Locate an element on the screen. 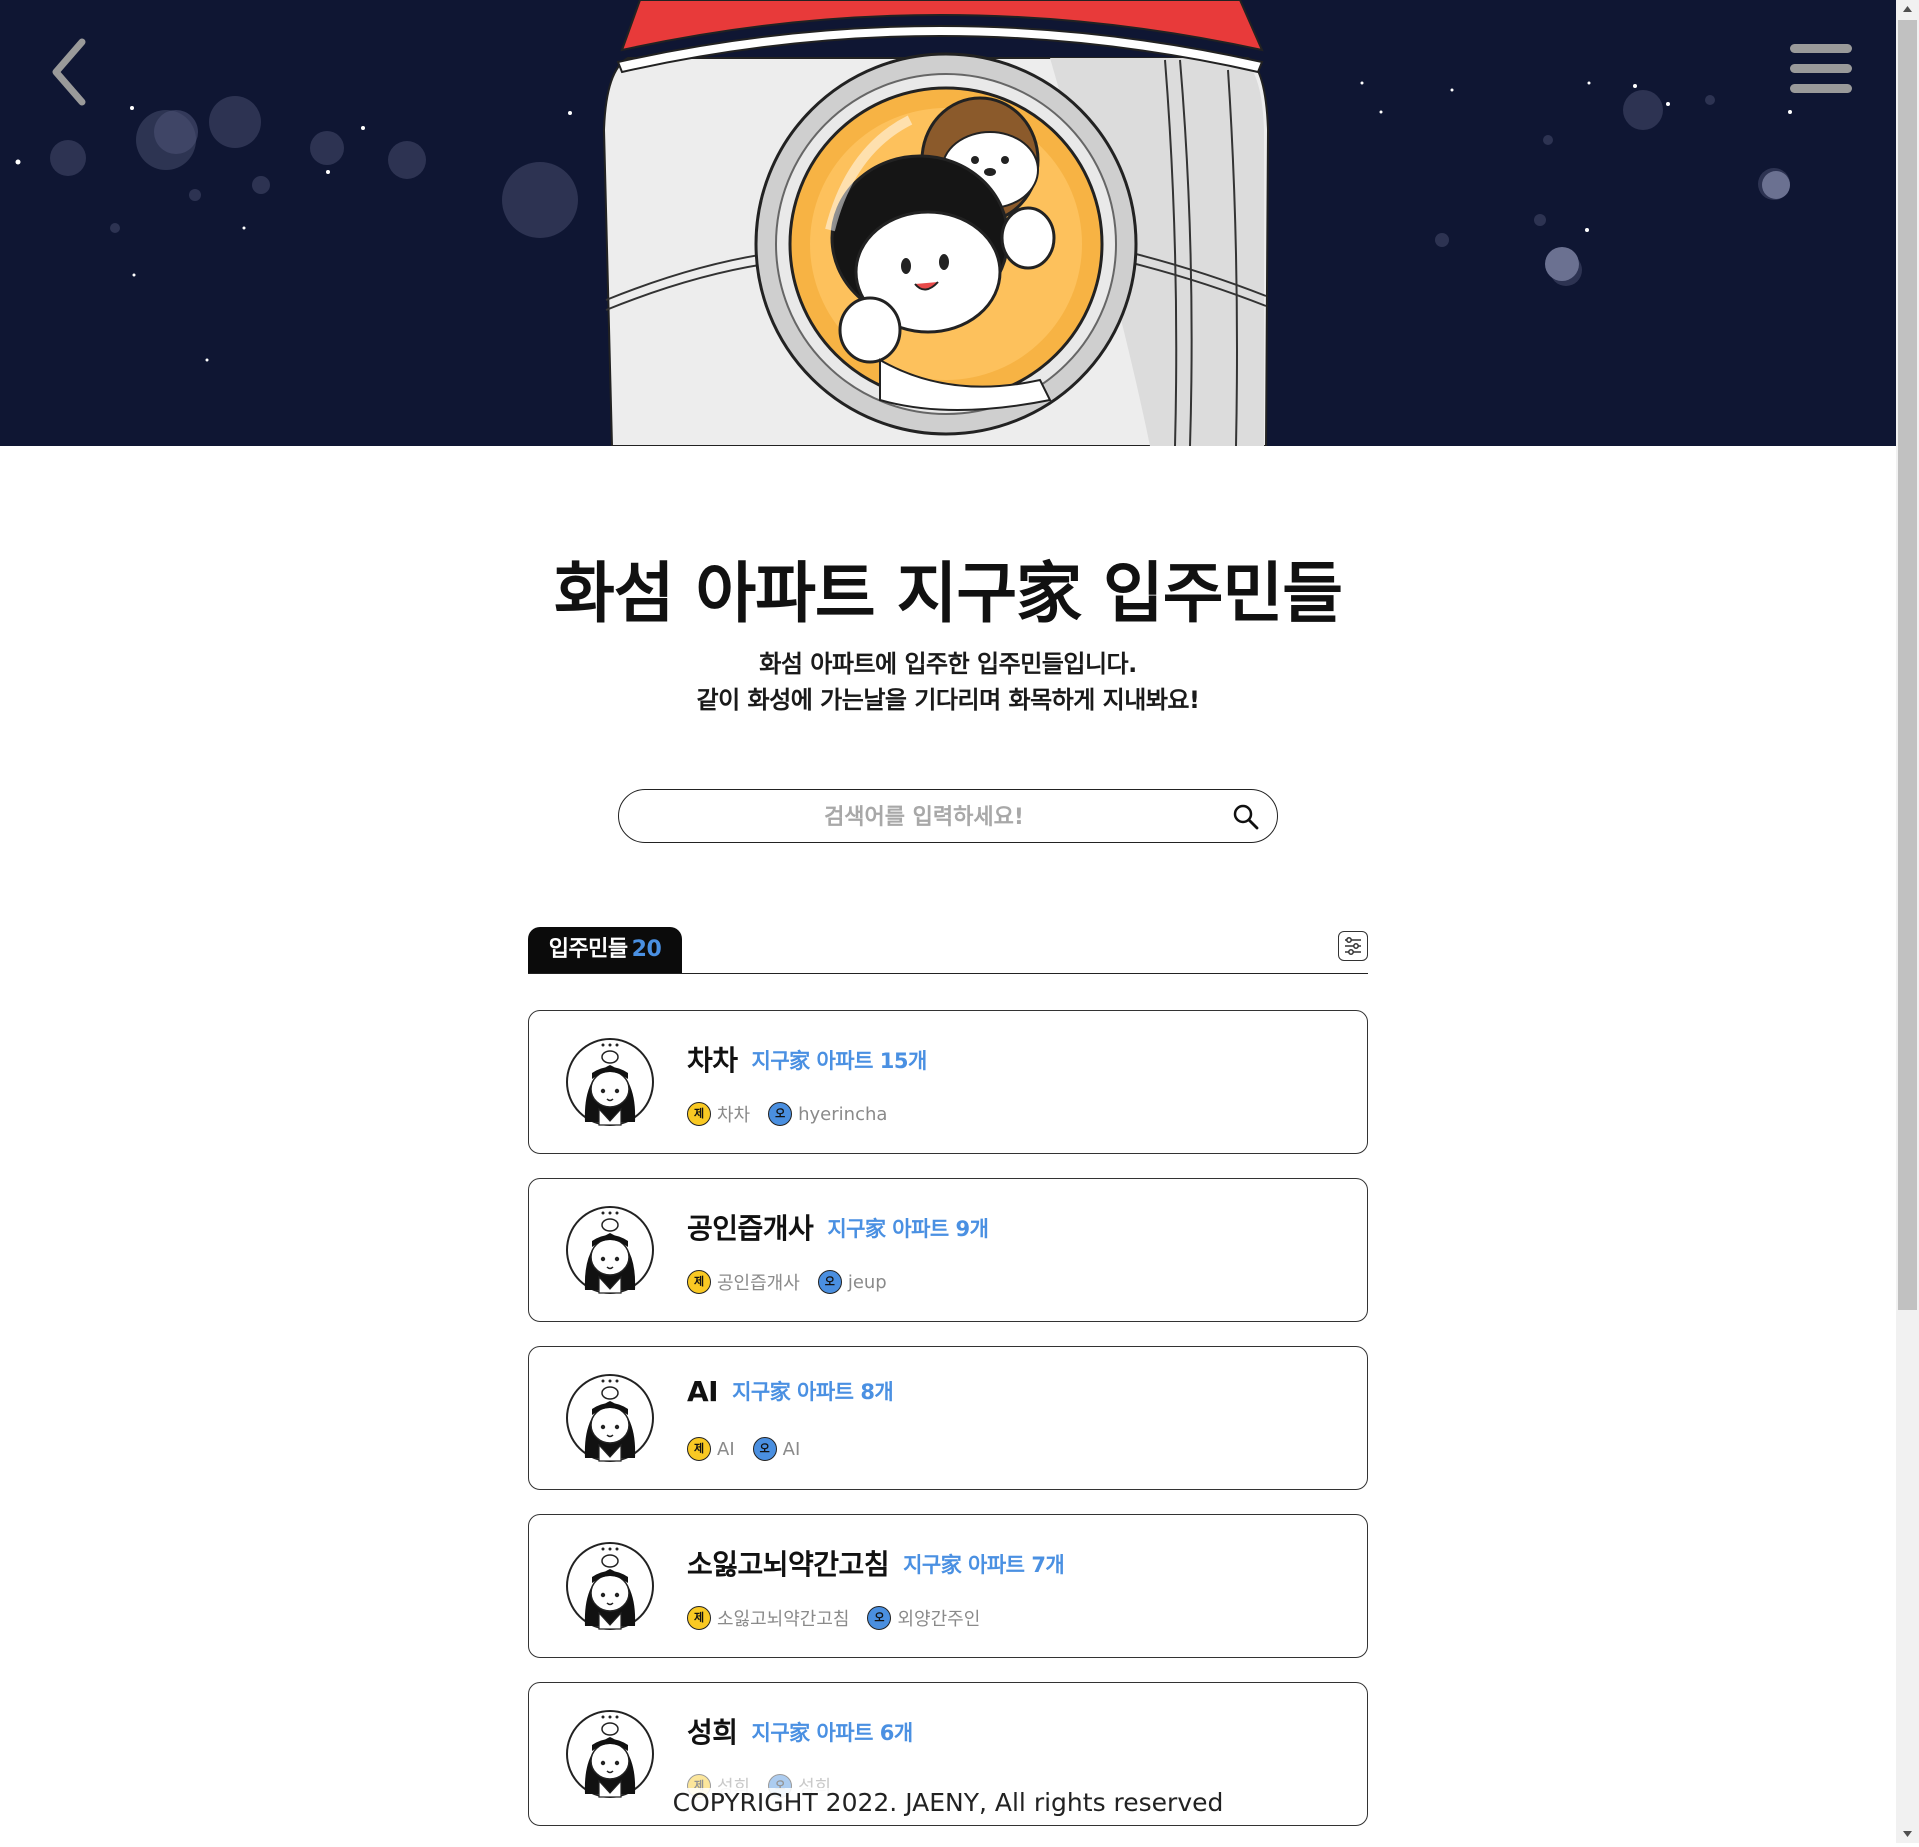 The image size is (1919, 1847). page-title: 화섬 아파트 지구家 입주민들 is located at coordinates (948, 593).